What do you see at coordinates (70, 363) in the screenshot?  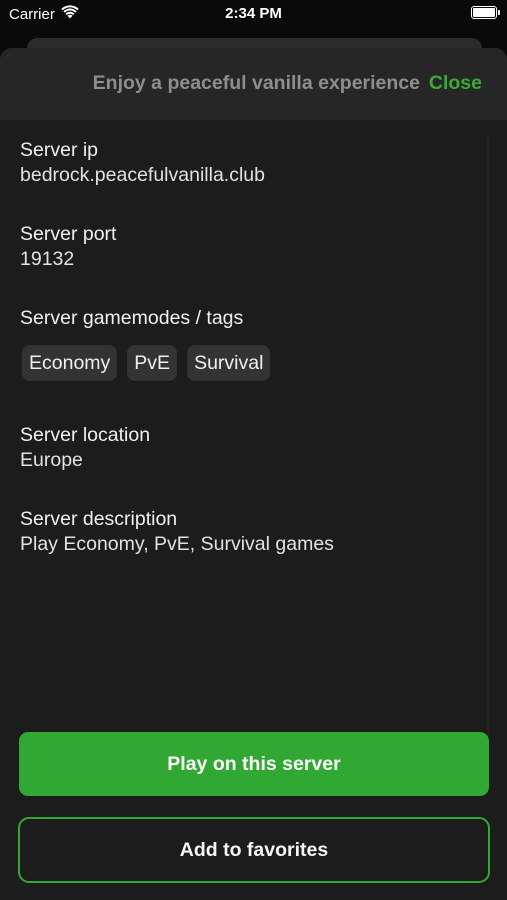 I see `tag-economy: Economy` at bounding box center [70, 363].